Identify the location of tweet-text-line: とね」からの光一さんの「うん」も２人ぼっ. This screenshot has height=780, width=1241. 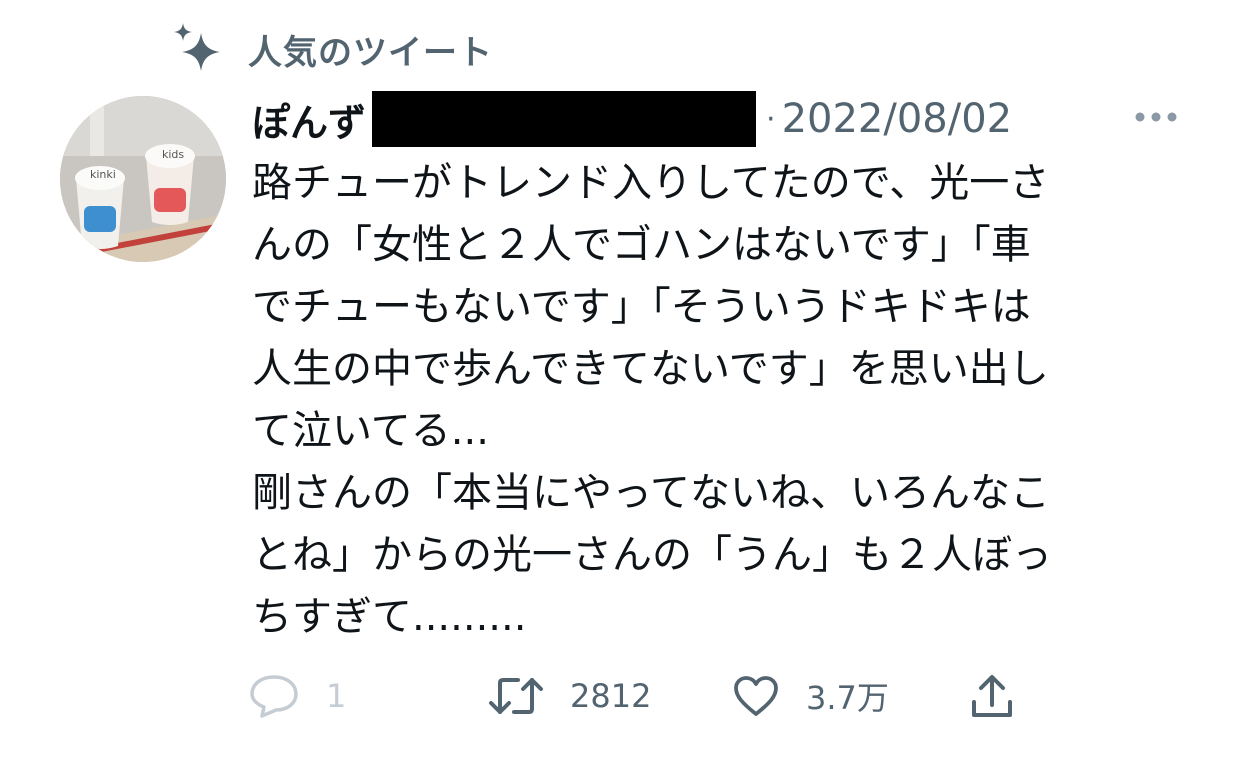
(652, 555).